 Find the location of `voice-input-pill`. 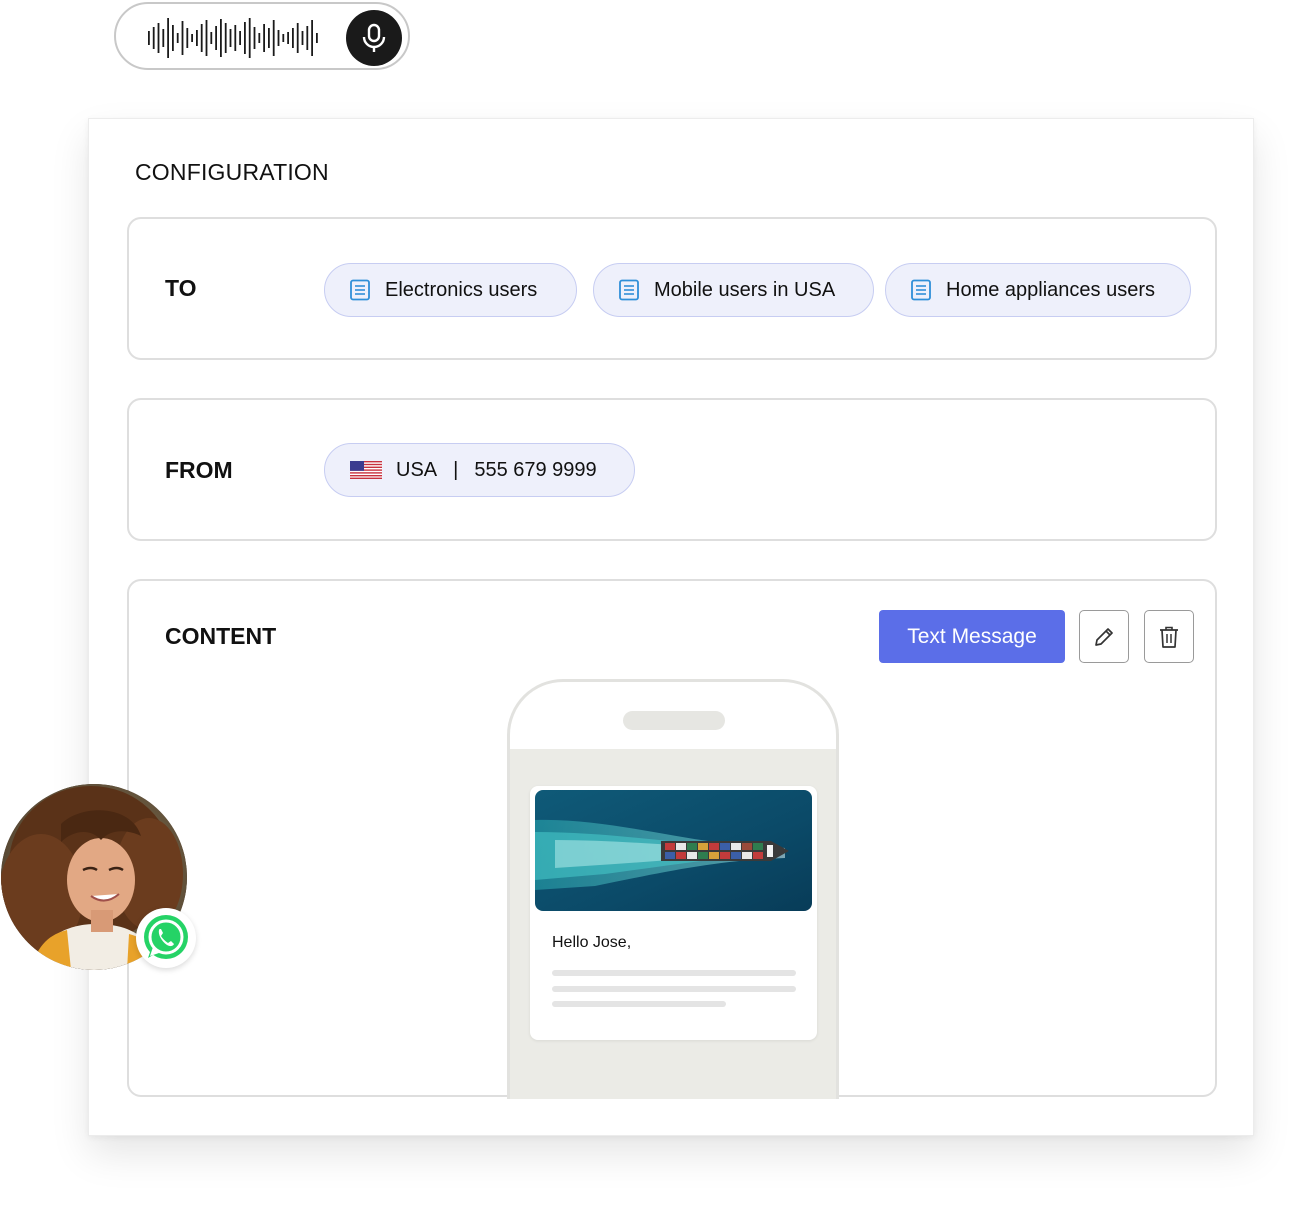

voice-input-pill is located at coordinates (262, 36).